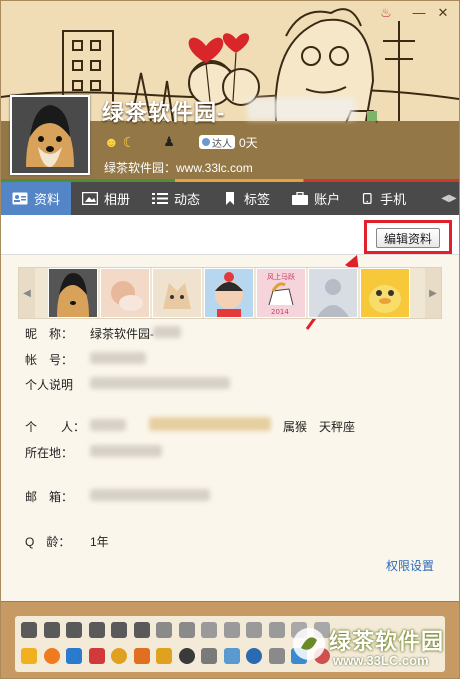 The image size is (460, 679). I want to click on avatar-doge-image, so click(50, 135).